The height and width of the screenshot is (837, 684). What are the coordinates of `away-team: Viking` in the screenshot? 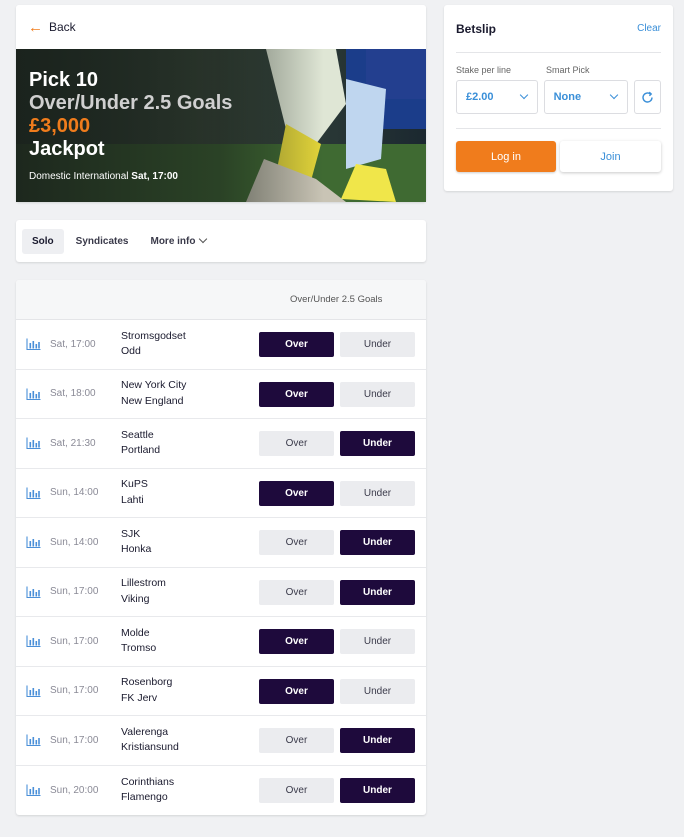 It's located at (135, 598).